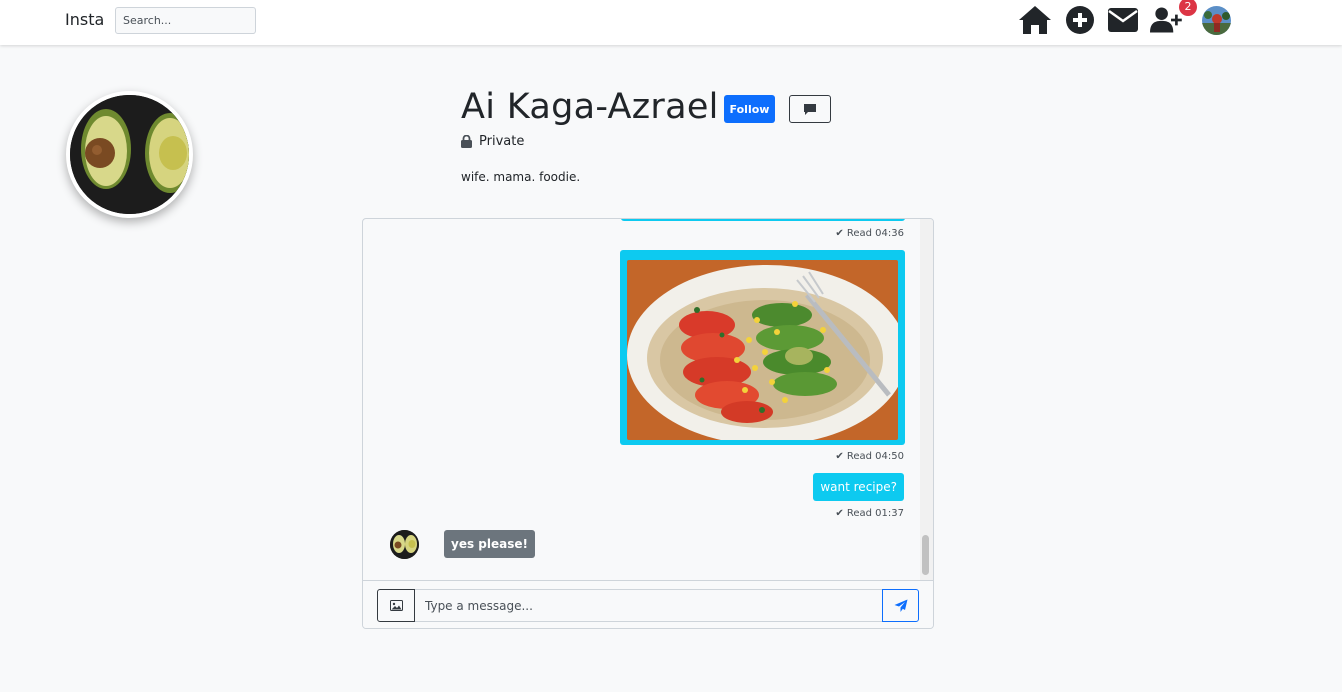 This screenshot has width=1342, height=692. What do you see at coordinates (1123, 20) in the screenshot?
I see `envelope-icon` at bounding box center [1123, 20].